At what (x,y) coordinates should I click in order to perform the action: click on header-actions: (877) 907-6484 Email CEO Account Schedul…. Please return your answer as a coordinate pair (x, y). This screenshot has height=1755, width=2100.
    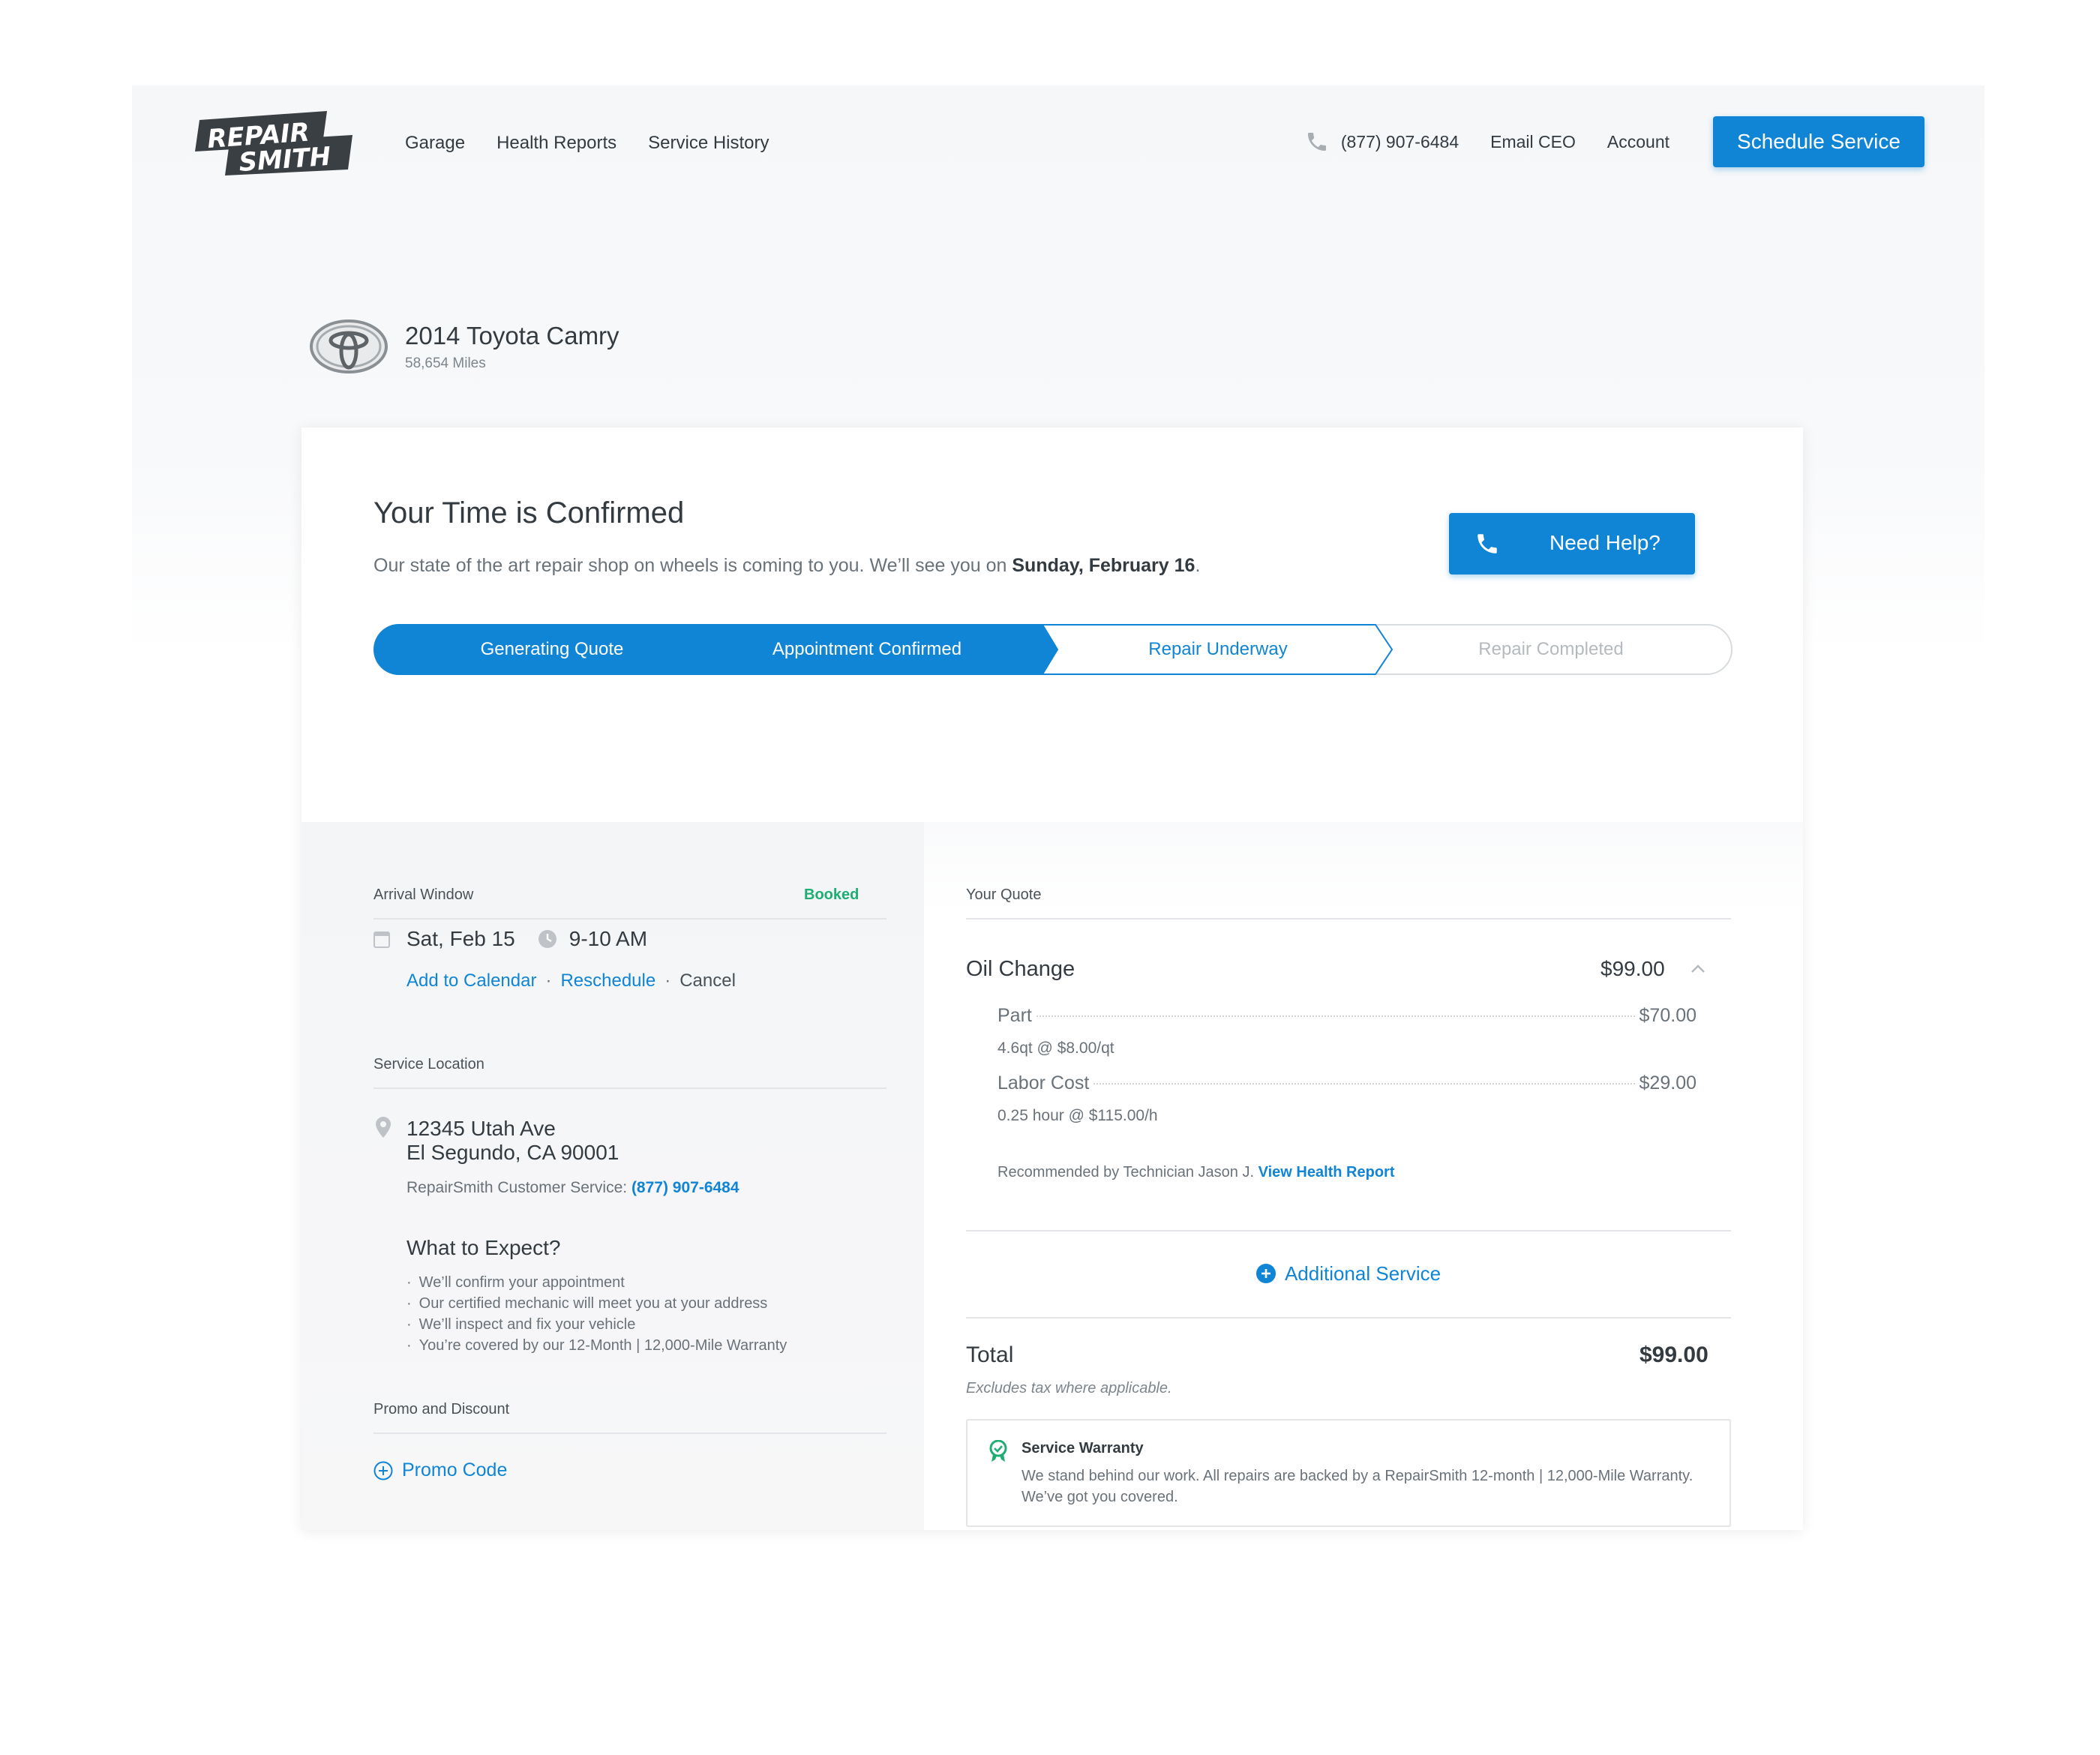
    Looking at the image, I should click on (1614, 142).